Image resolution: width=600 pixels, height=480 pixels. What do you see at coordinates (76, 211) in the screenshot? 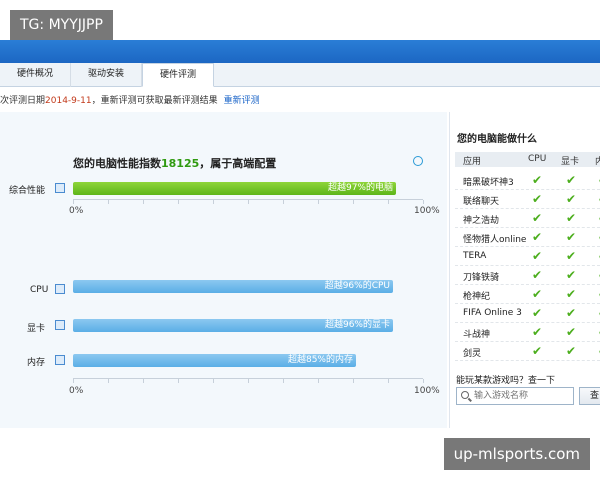
I see `overall-axis-start: 0%` at bounding box center [76, 211].